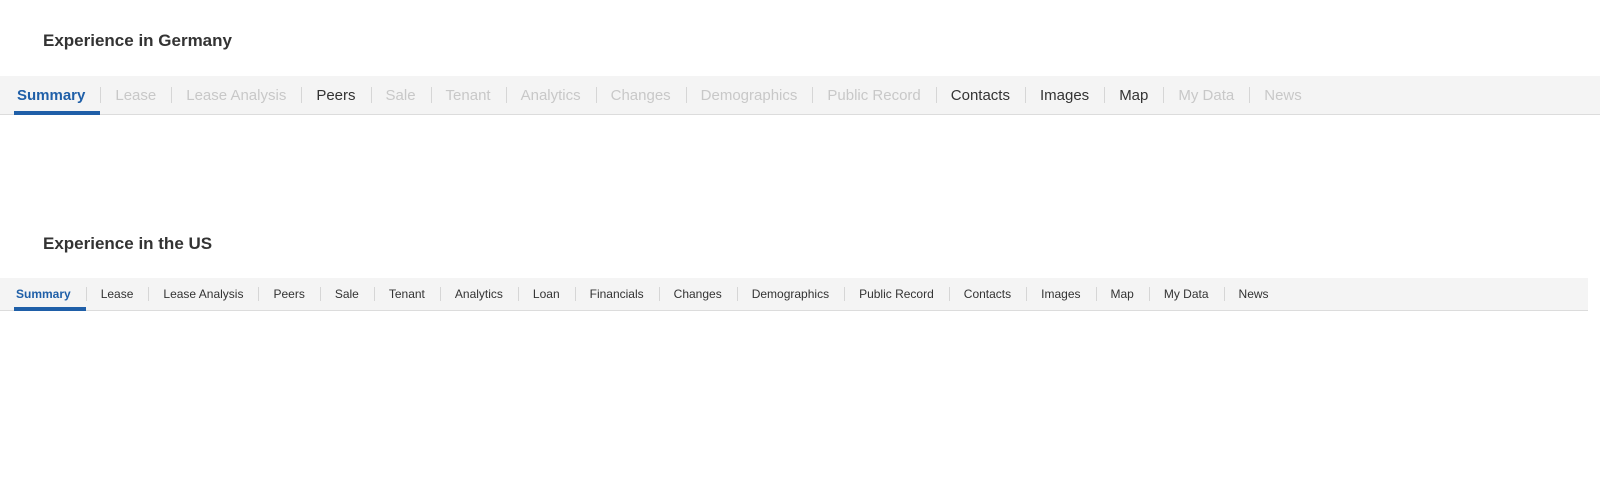 The height and width of the screenshot is (478, 1600). I want to click on tab-label: Financials, so click(616, 294).